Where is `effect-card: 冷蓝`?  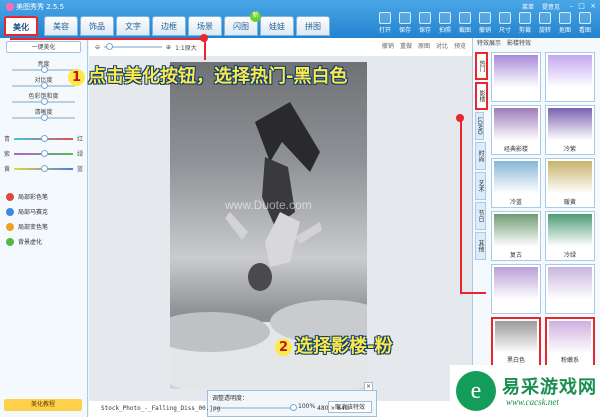
effect-card: 冷蓝 is located at coordinates (516, 183).